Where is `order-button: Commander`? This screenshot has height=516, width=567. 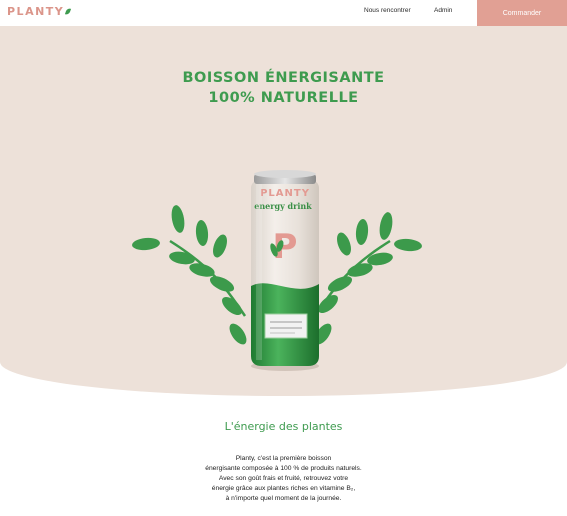 order-button: Commander is located at coordinates (522, 13).